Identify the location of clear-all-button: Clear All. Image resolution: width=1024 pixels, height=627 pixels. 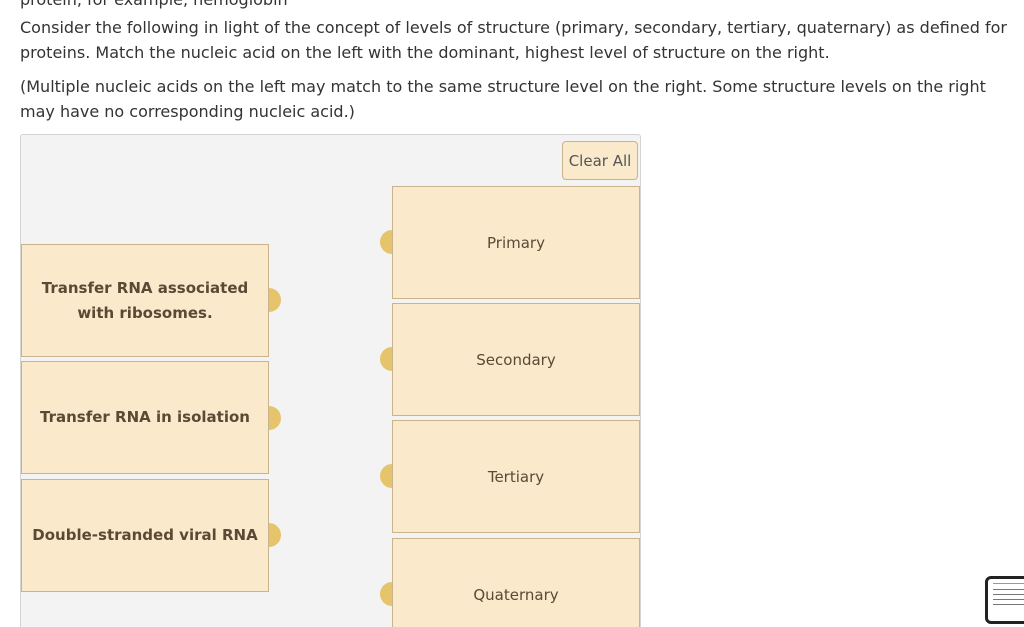
(600, 160).